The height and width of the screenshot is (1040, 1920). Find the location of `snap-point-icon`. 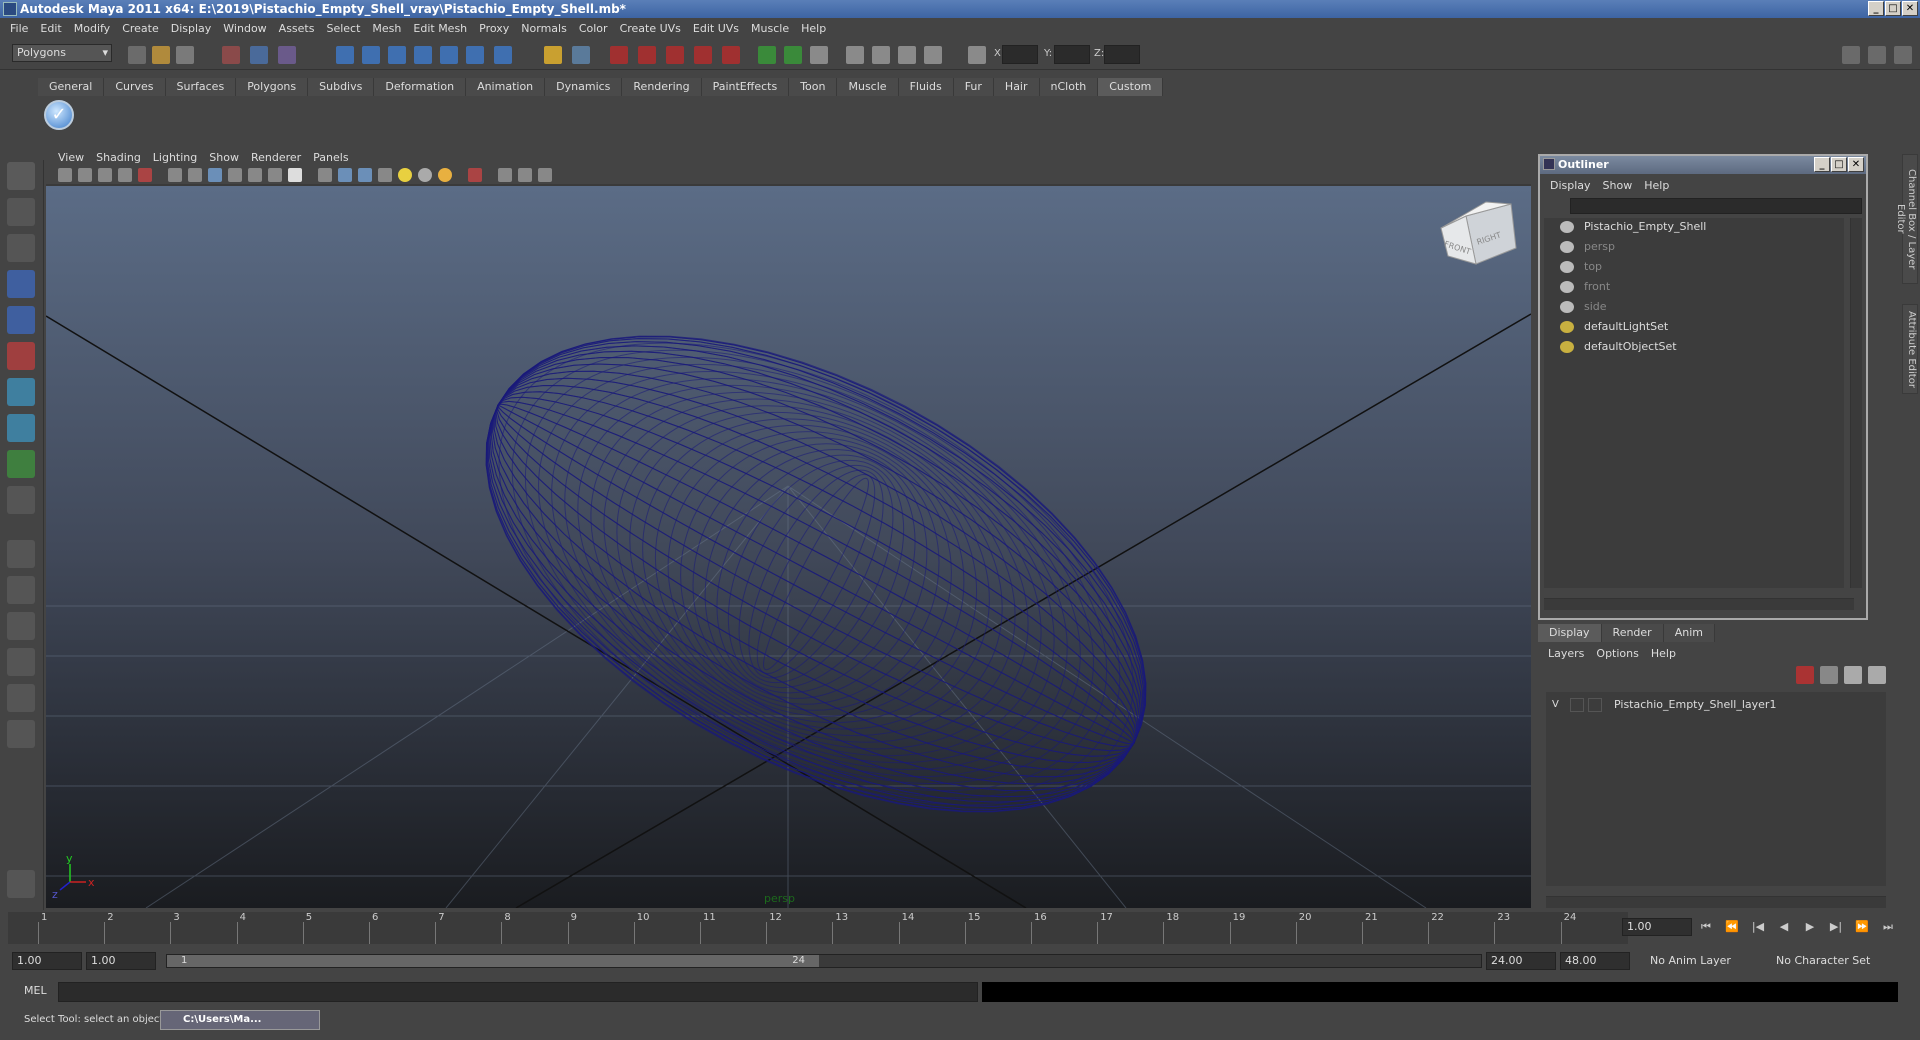

snap-point-icon is located at coordinates (397, 55).